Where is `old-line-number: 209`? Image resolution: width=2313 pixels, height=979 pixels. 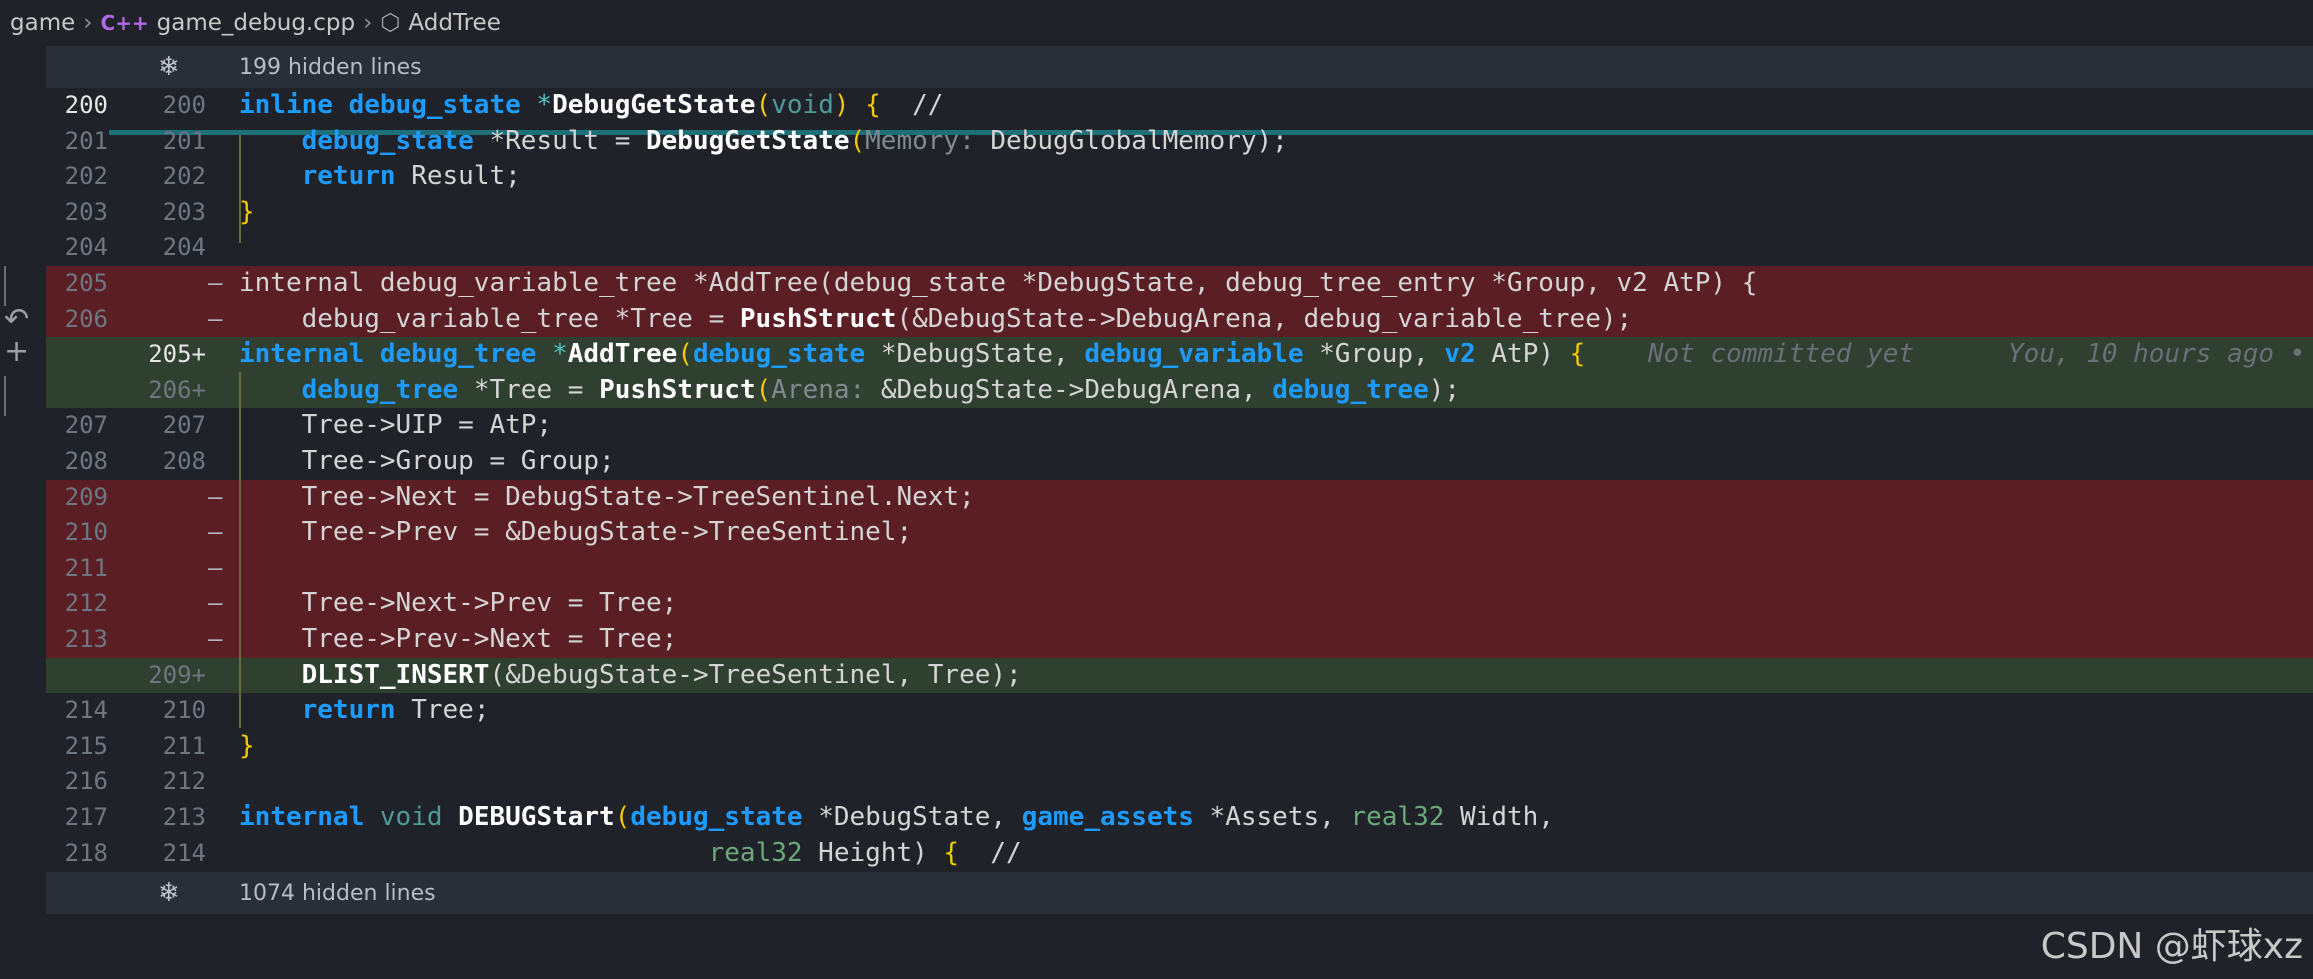
old-line-number: 209 is located at coordinates (86, 496).